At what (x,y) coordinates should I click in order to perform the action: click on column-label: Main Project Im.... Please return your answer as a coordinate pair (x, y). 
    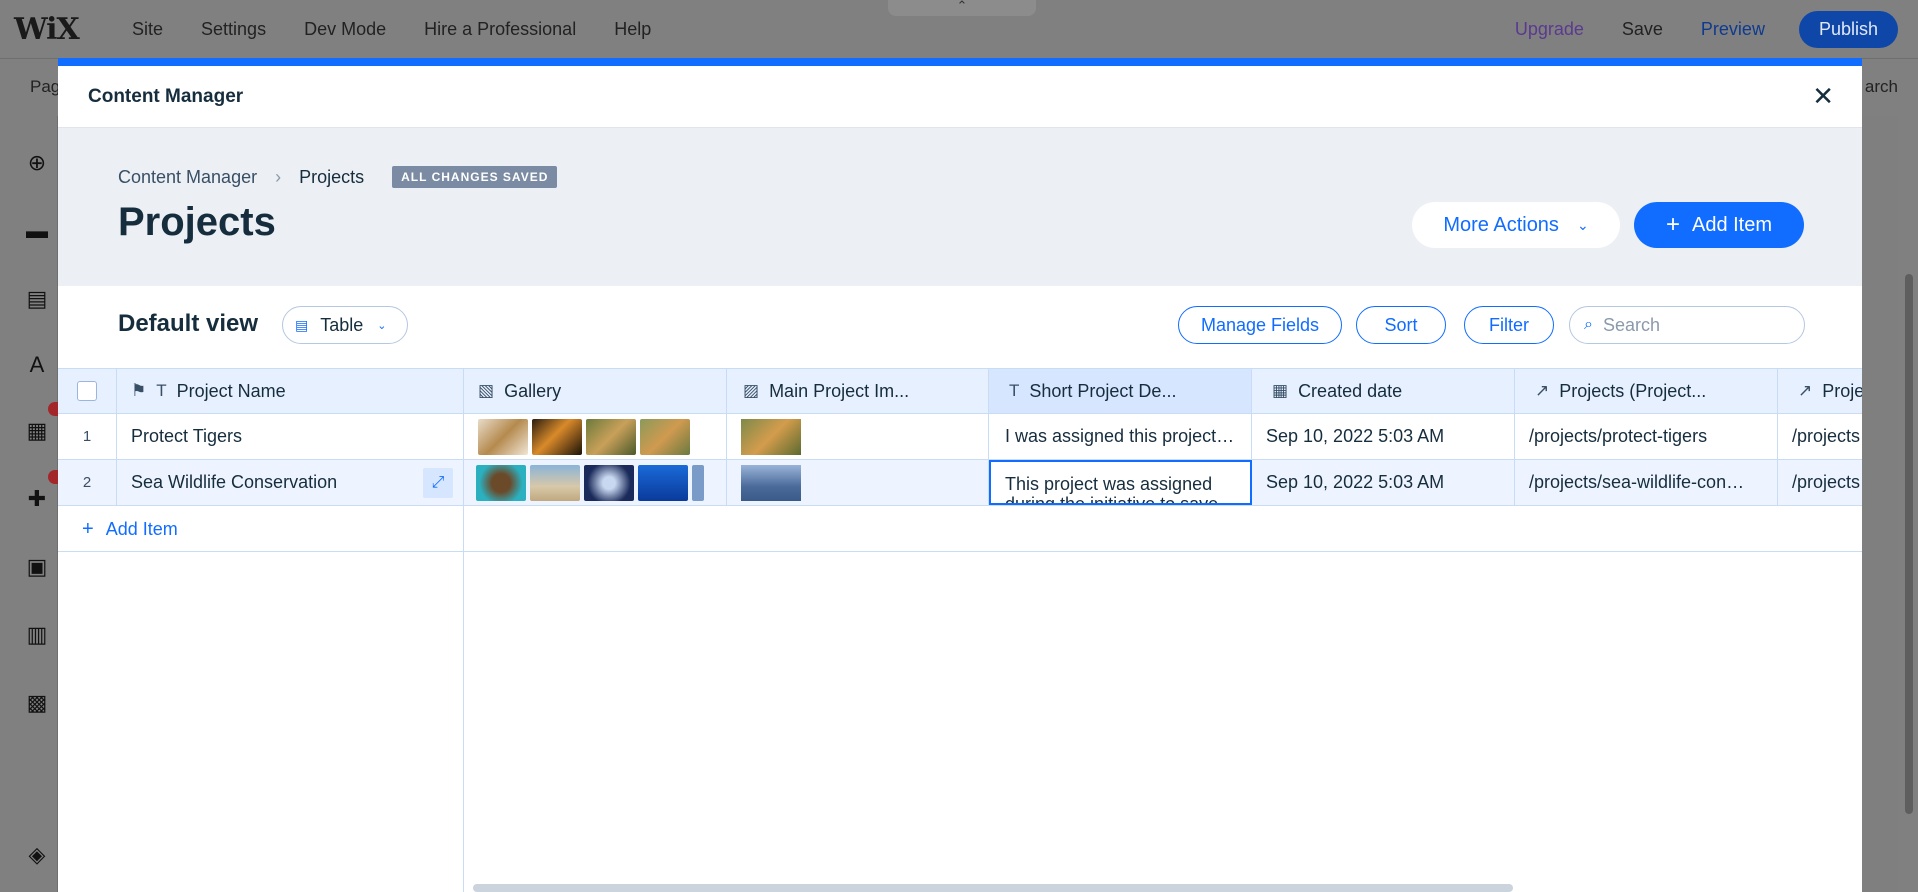
    Looking at the image, I should click on (839, 390).